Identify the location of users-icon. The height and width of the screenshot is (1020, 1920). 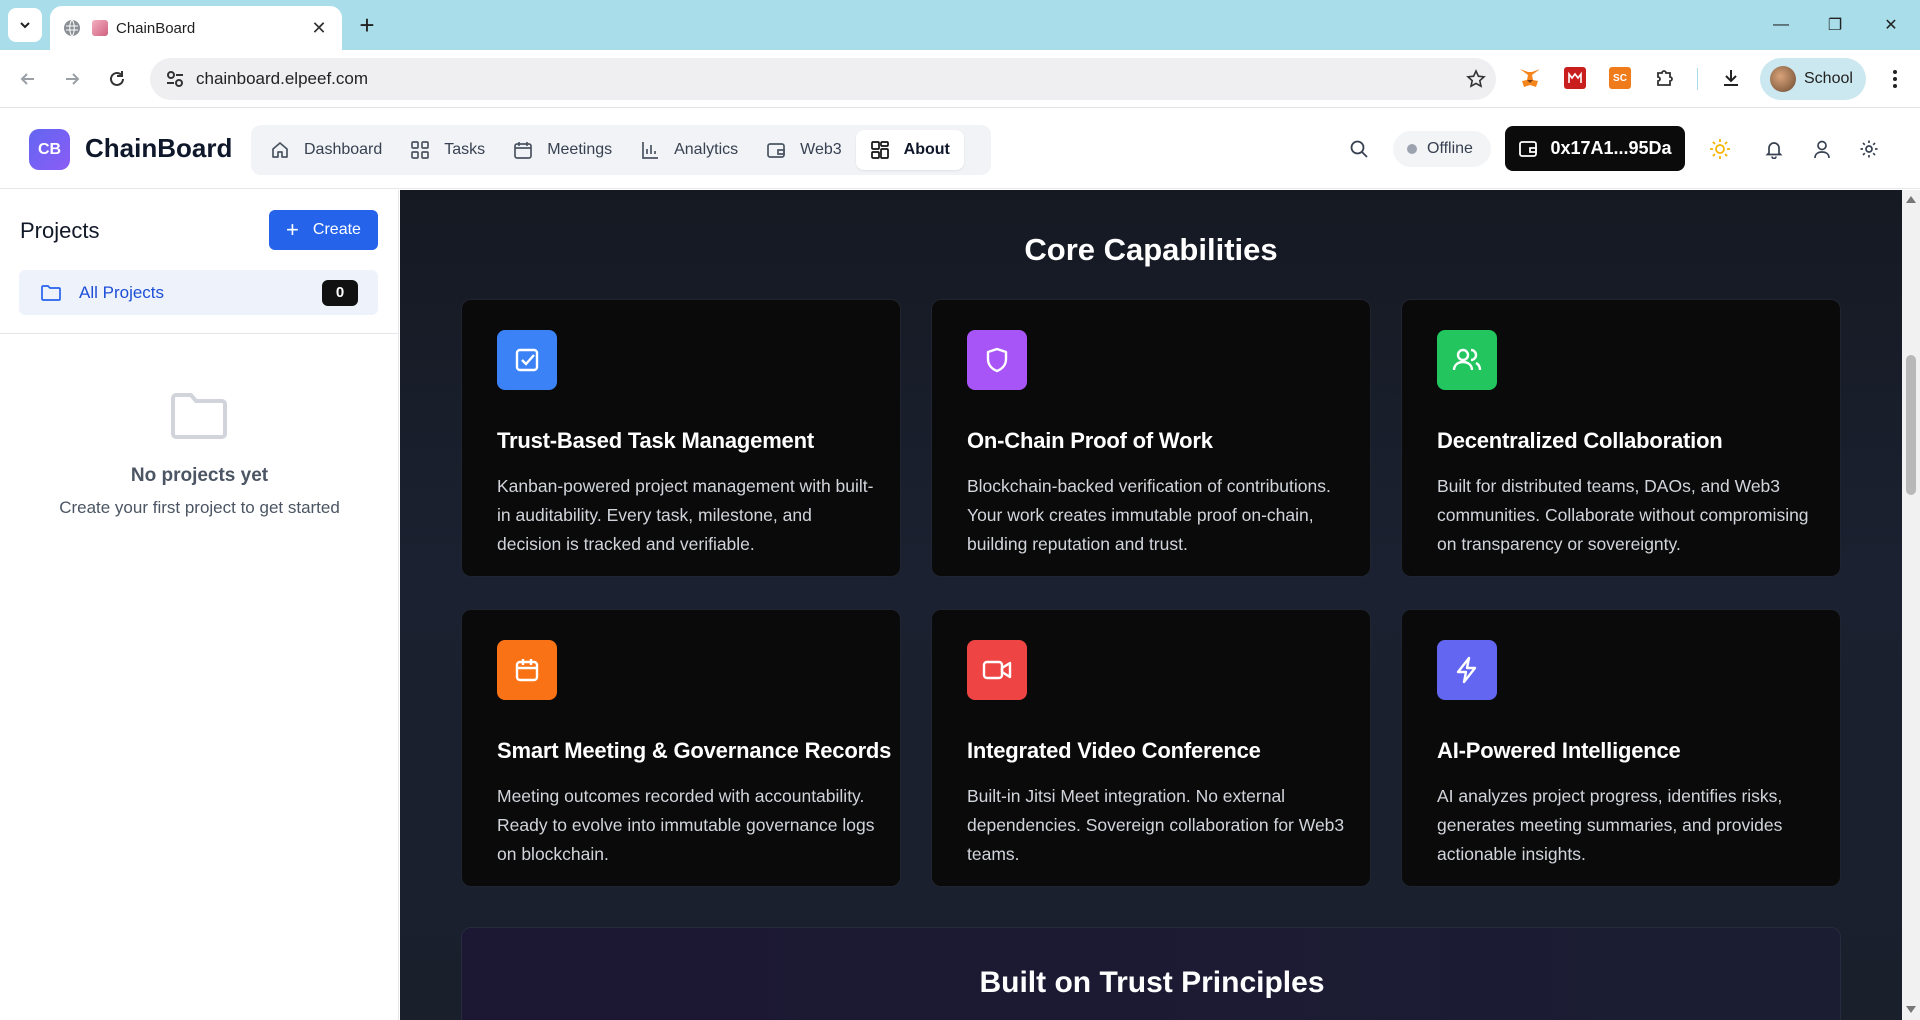
(1467, 360).